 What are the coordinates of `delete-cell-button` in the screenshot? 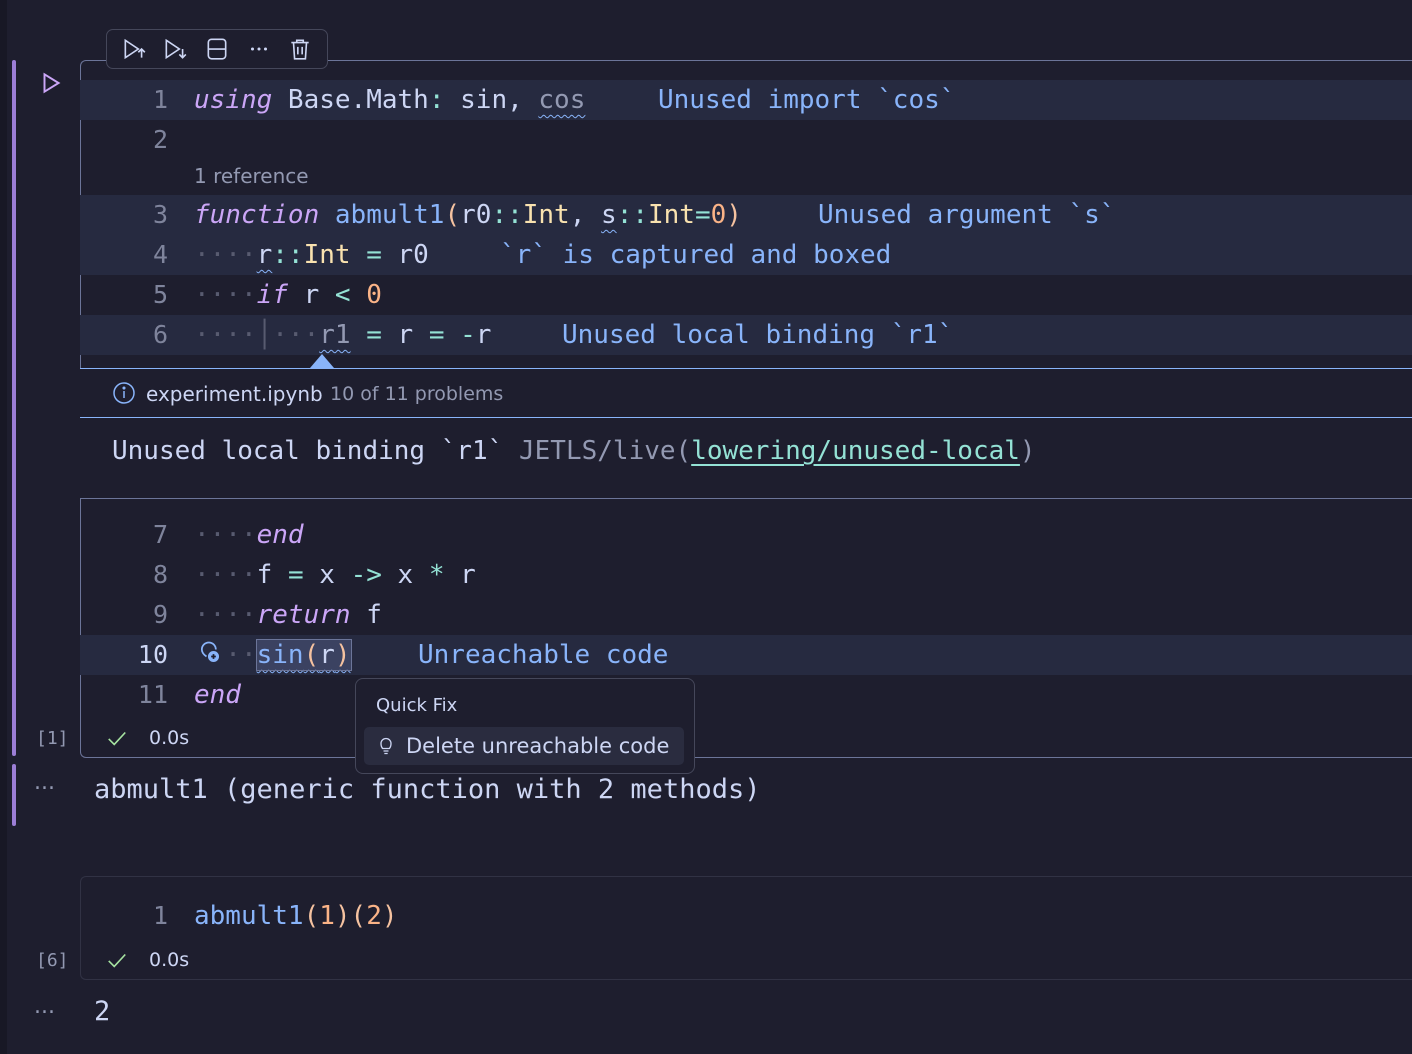 It's located at (300, 49).